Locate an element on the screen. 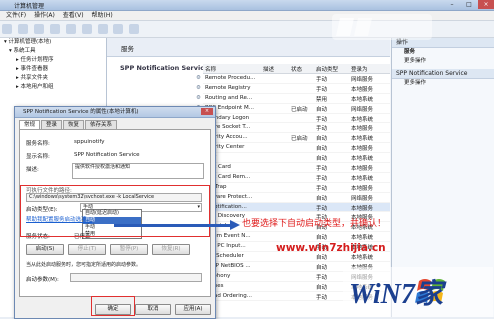 Image resolution: width=494 pixels, height=319 pixels. table-row: ⚙ecurity Center自动本地服务 is located at coordinates (293, 148).